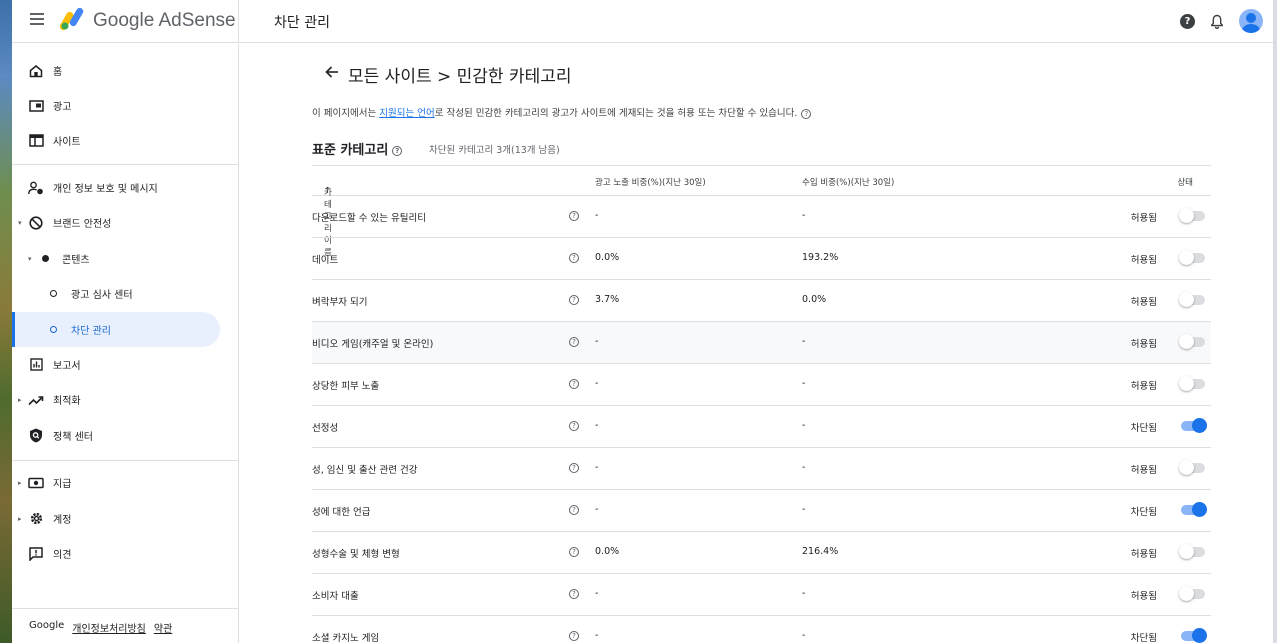 The width and height of the screenshot is (1277, 643). I want to click on menu-icon, so click(37, 20).